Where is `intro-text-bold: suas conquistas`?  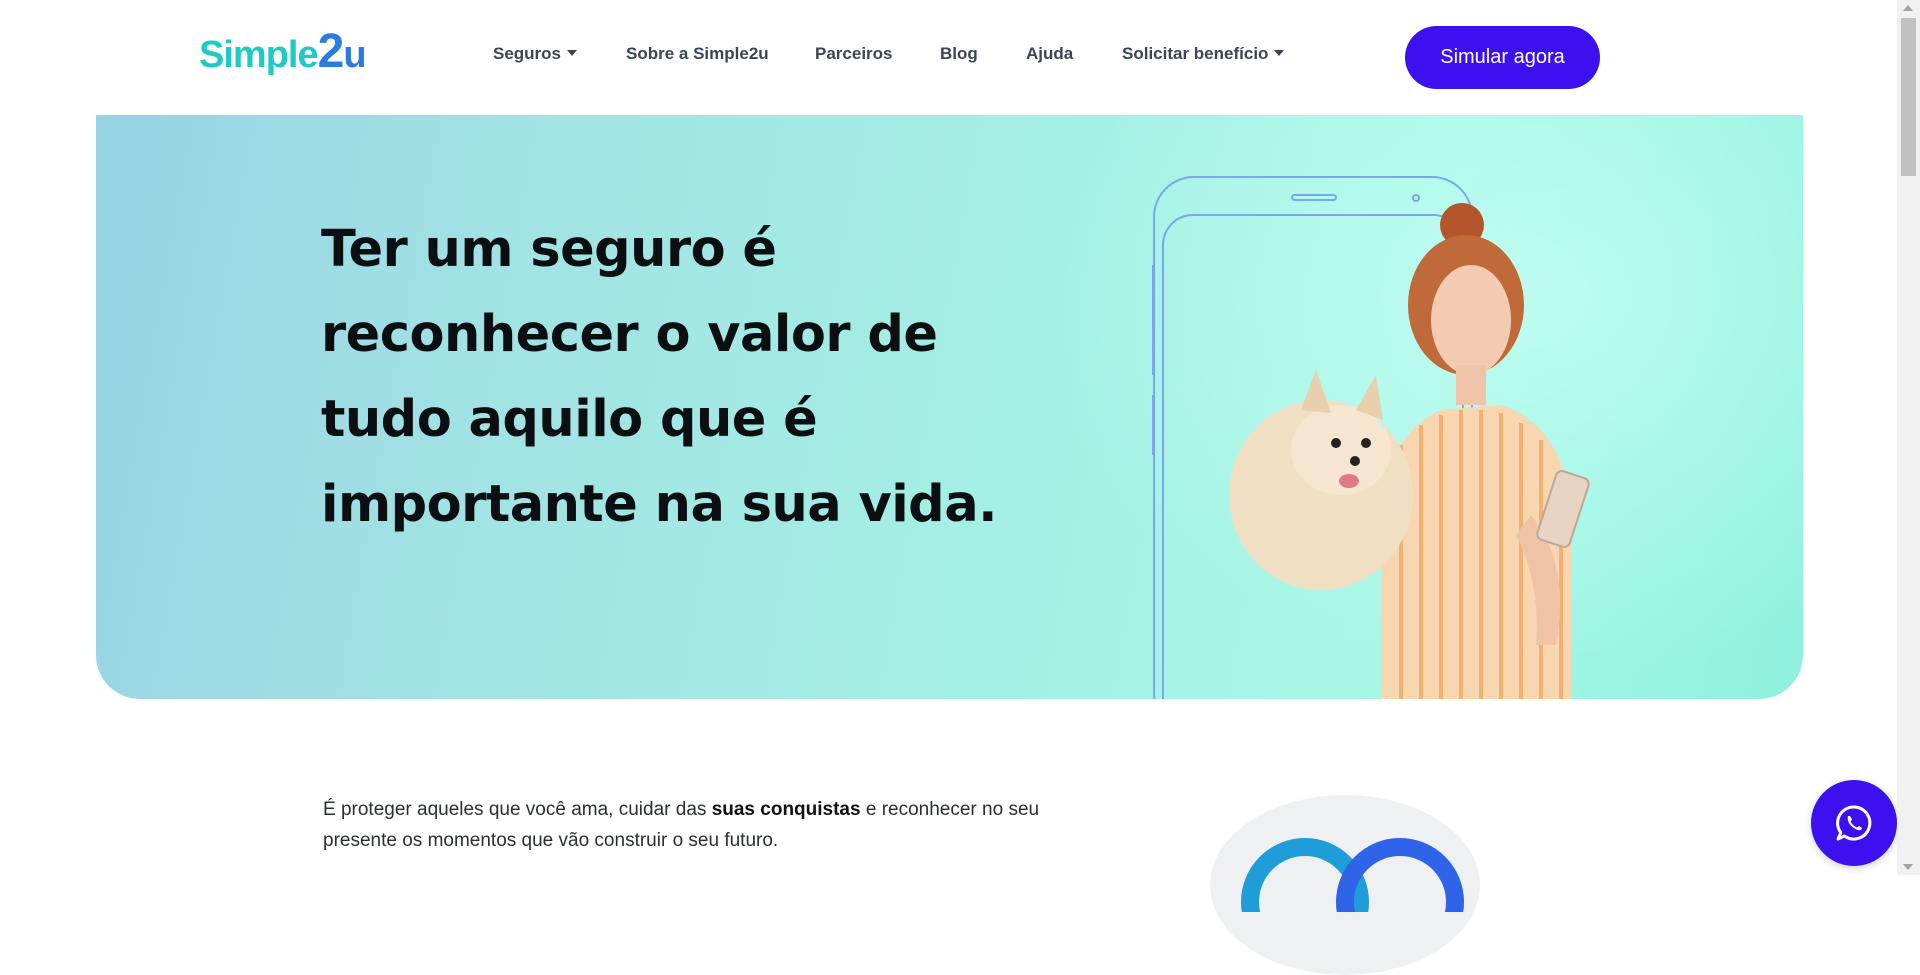 intro-text-bold: suas conquistas is located at coordinates (786, 809).